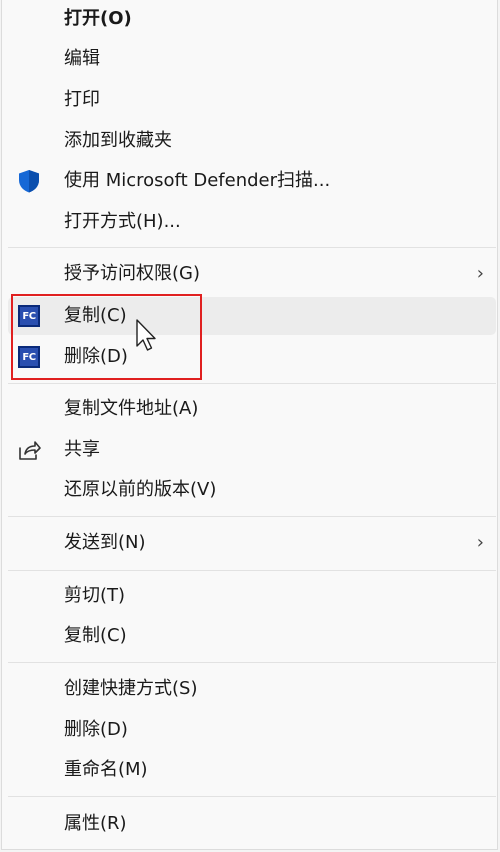  What do you see at coordinates (252, 543) in the screenshot?
I see `menu-item-send-to: 发送到(N) ›` at bounding box center [252, 543].